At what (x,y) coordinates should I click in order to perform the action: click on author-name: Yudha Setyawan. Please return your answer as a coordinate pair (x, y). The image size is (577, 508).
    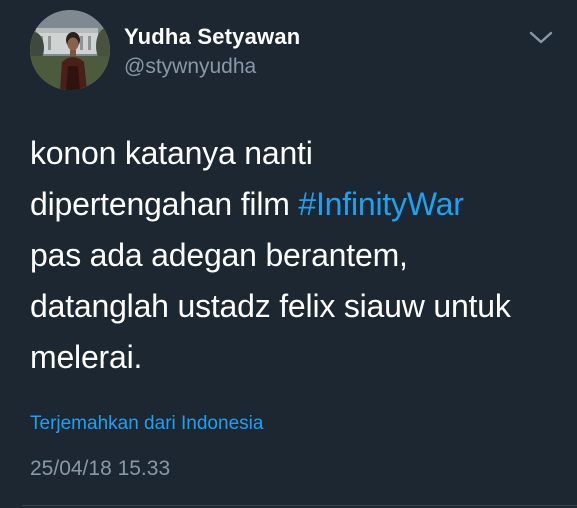
    Looking at the image, I should click on (212, 37).